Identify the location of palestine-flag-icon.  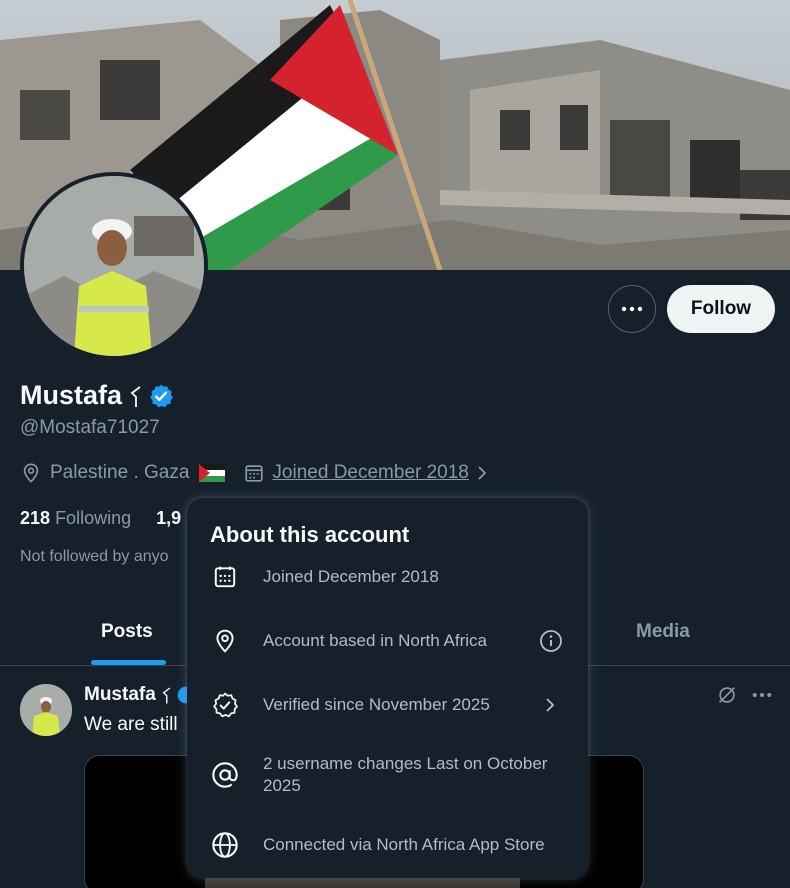
(212, 473).